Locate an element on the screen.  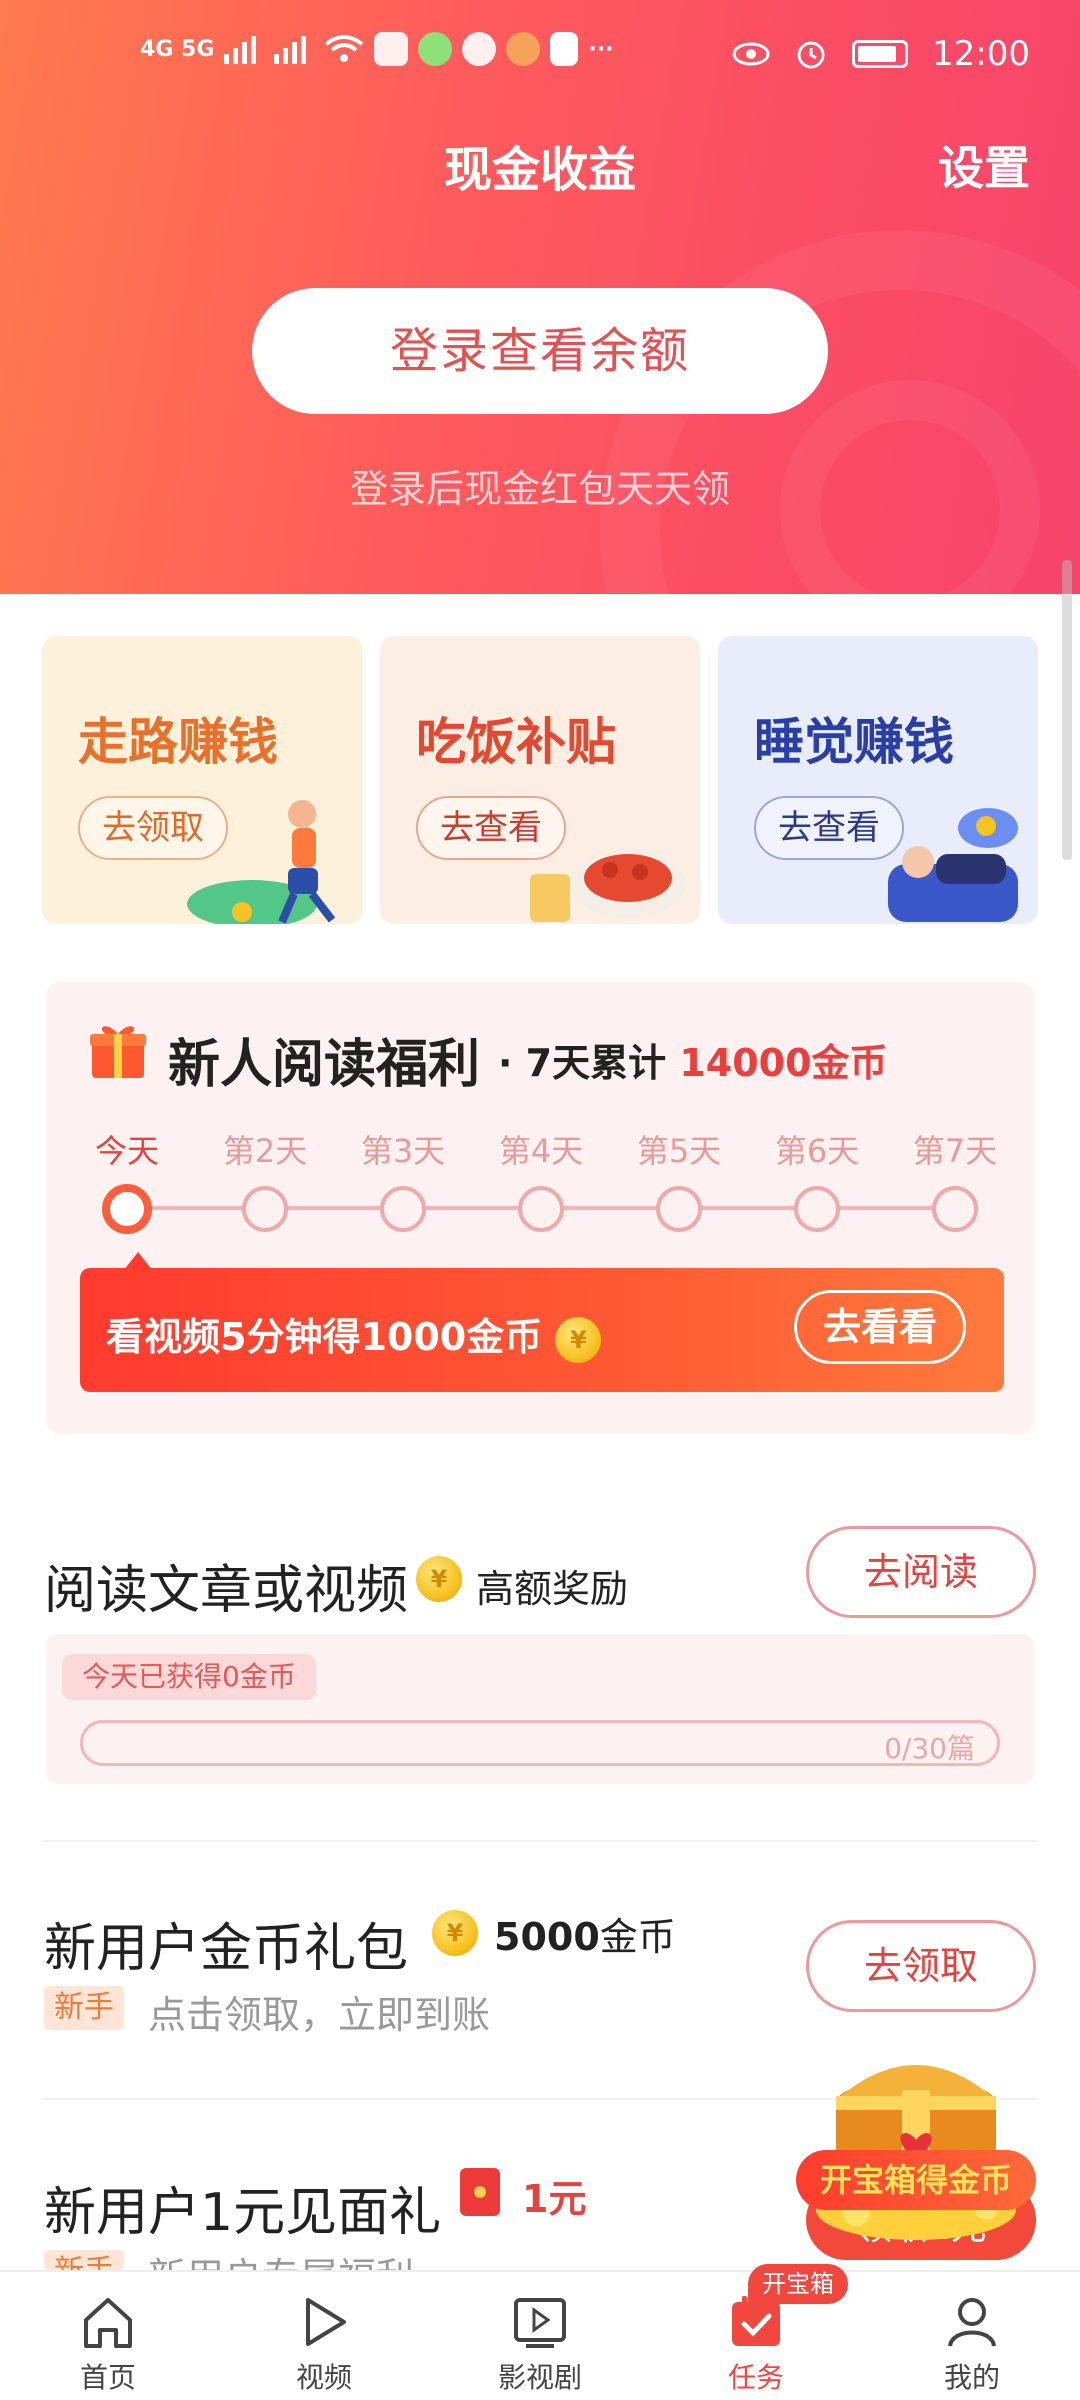
gift-desc: 点击领取，立即到账 is located at coordinates (319, 2015).